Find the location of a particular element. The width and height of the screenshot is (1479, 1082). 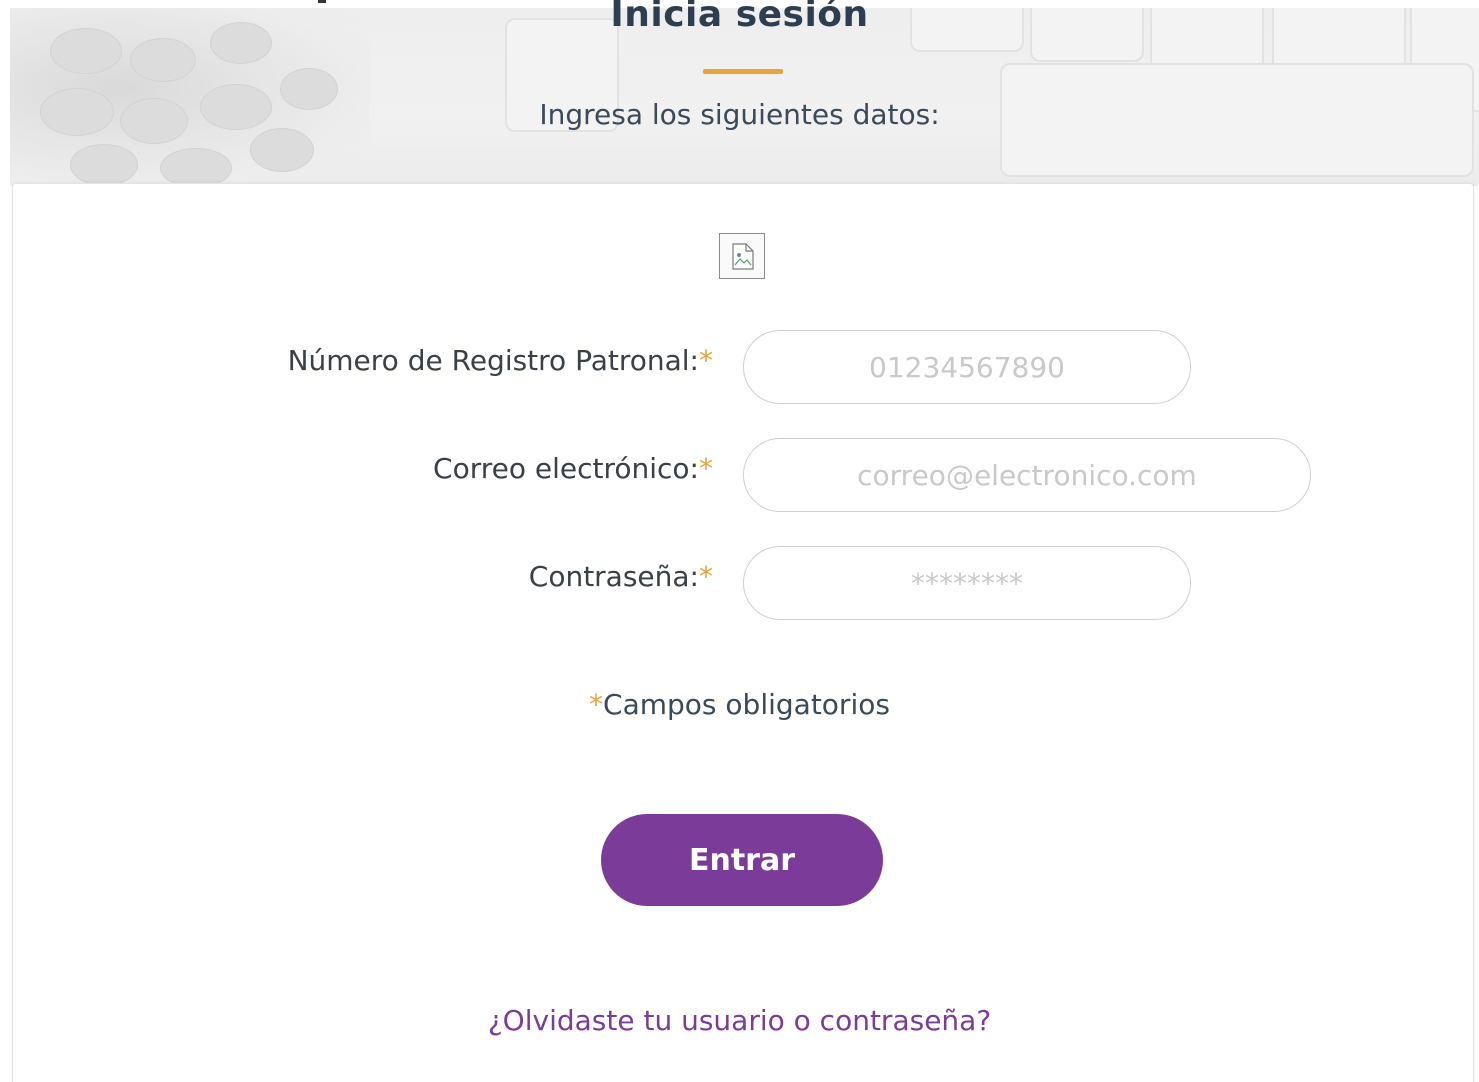

title-underline is located at coordinates (743, 71).